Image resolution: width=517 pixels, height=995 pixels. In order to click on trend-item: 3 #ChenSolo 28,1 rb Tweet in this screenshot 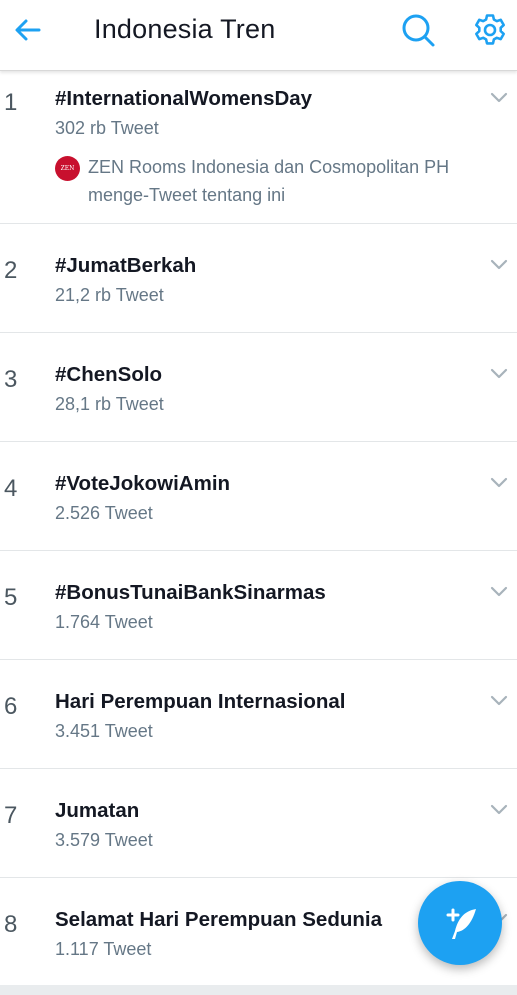, I will do `click(258, 387)`.